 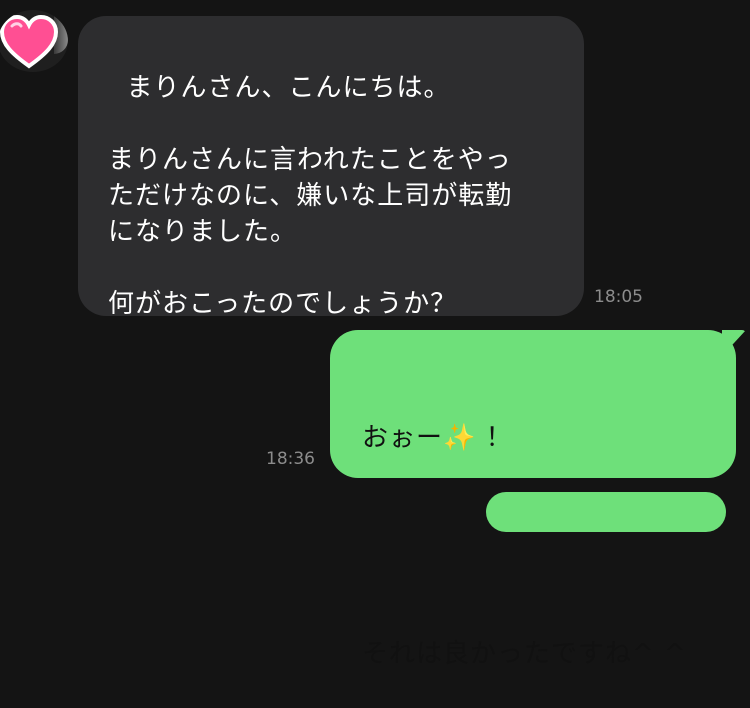 I want to click on outgoing-timestamp: 18:36, so click(x=290, y=459).